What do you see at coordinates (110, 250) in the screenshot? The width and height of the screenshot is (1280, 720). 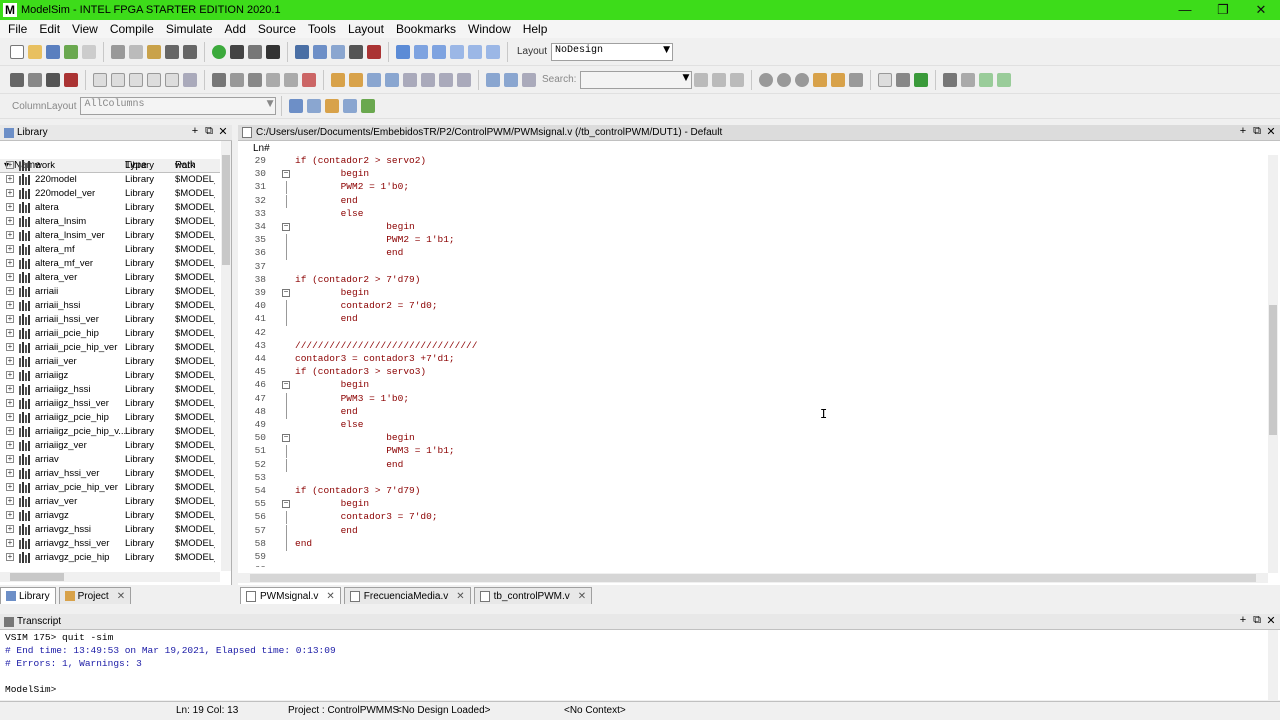 I see `library-row: + altera_mf Library $MODEL_` at bounding box center [110, 250].